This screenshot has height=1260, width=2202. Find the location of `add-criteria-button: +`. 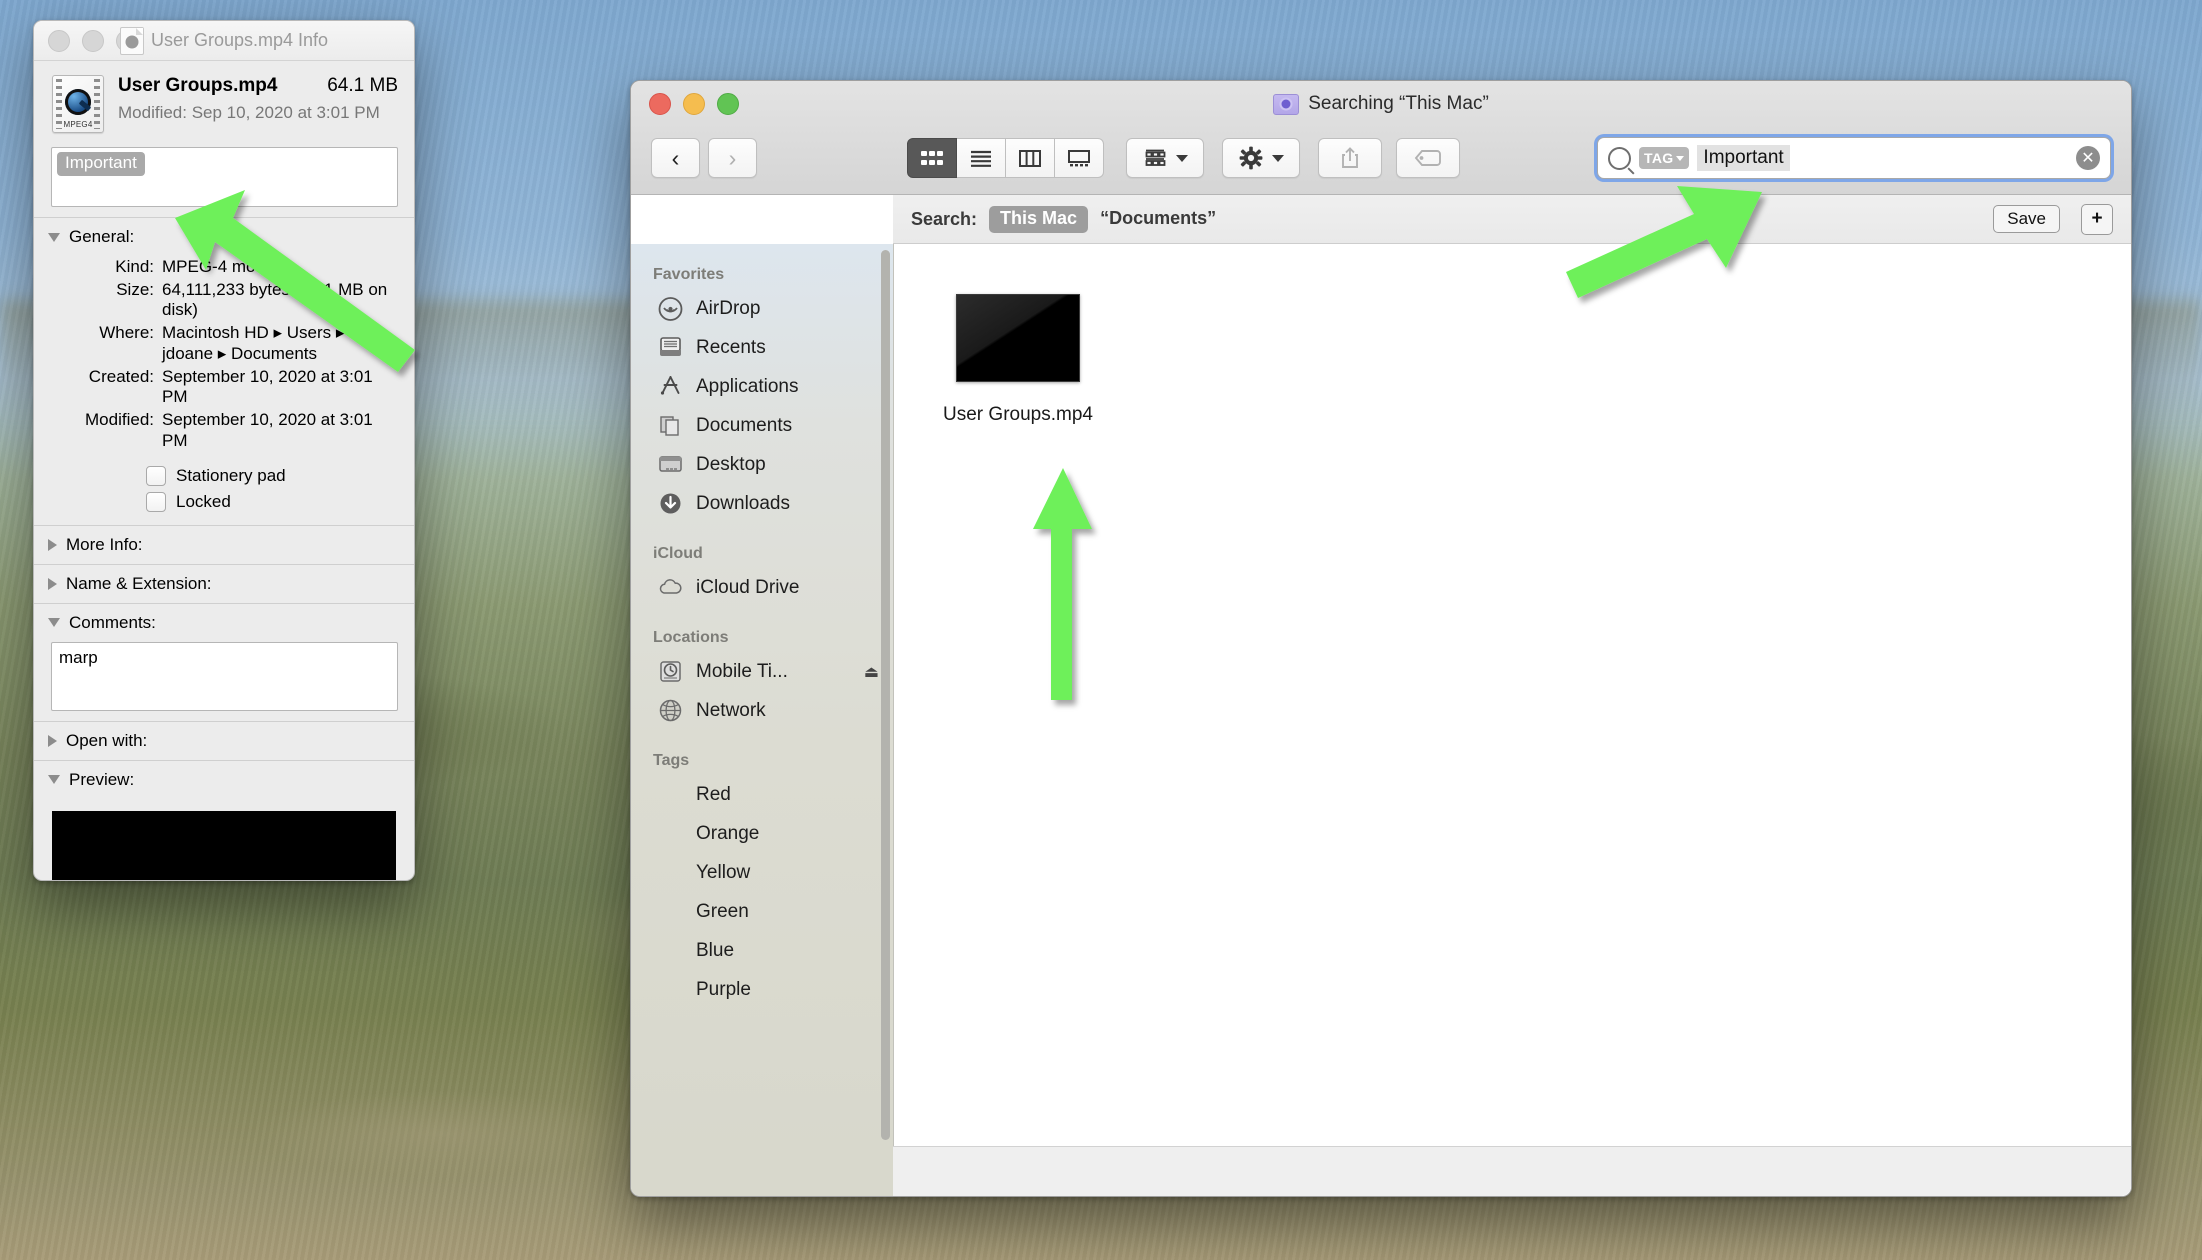

add-criteria-button: + is located at coordinates (2097, 219).